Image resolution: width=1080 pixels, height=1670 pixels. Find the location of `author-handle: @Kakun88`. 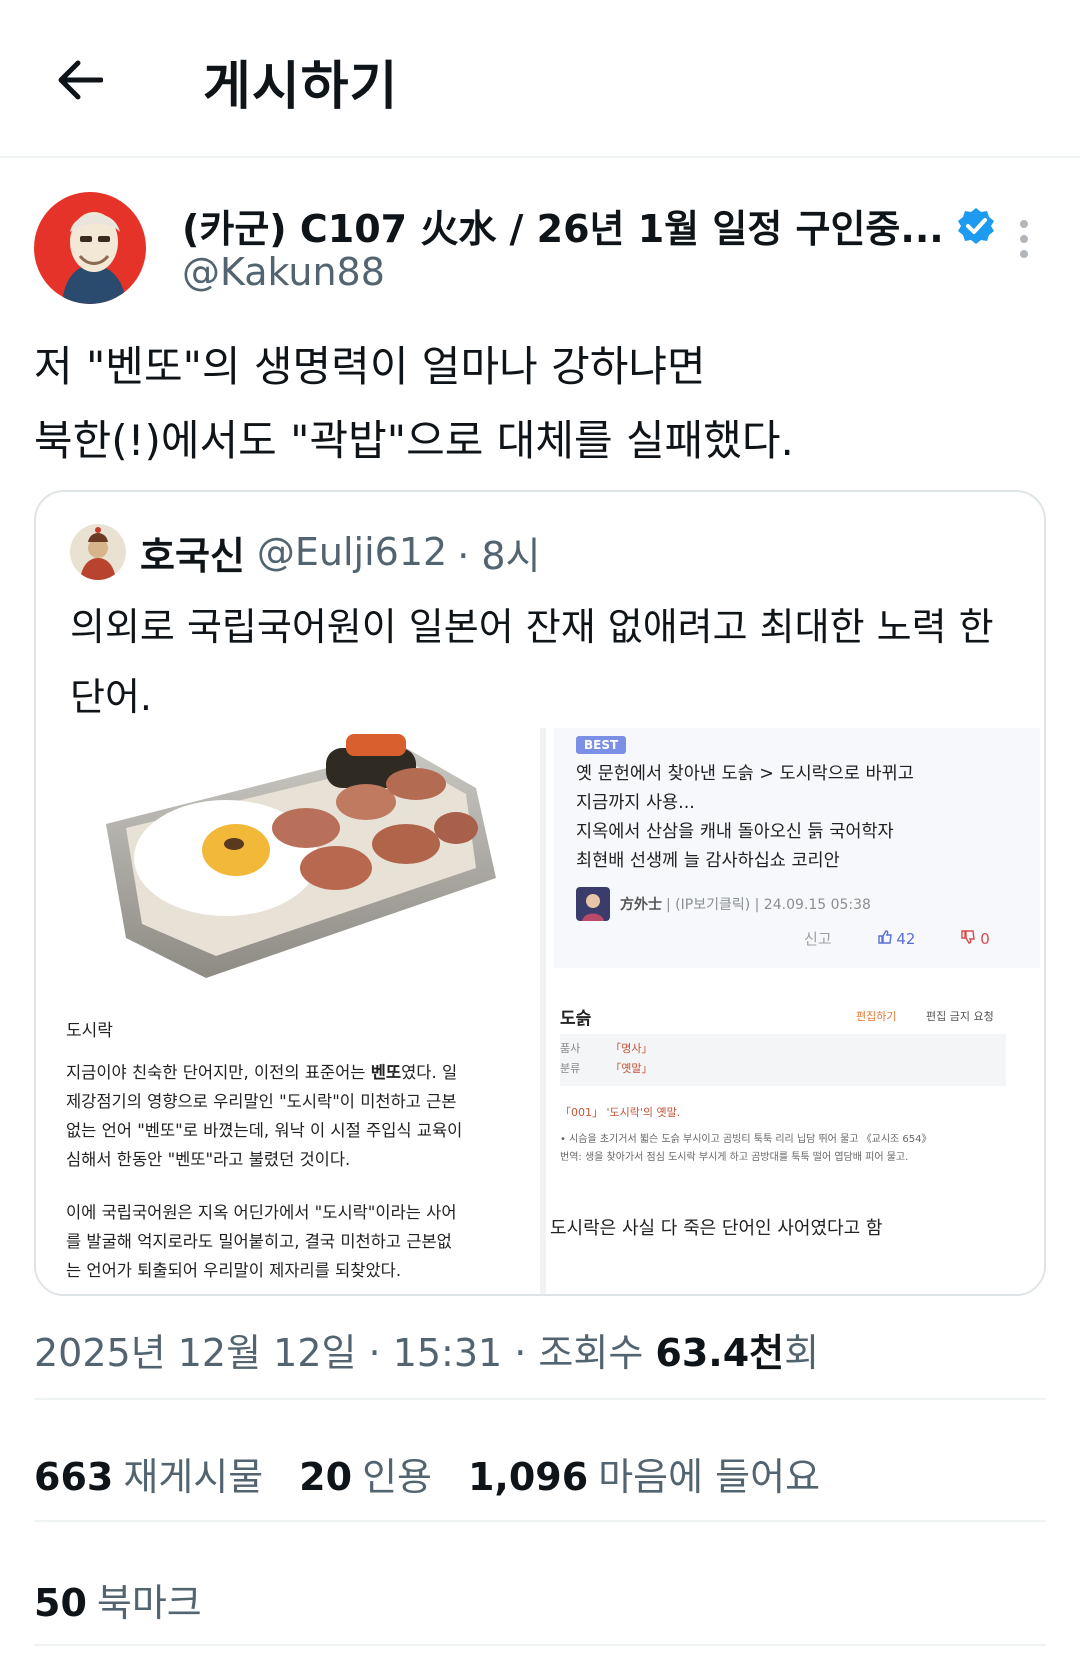

author-handle: @Kakun88 is located at coordinates (283, 272).